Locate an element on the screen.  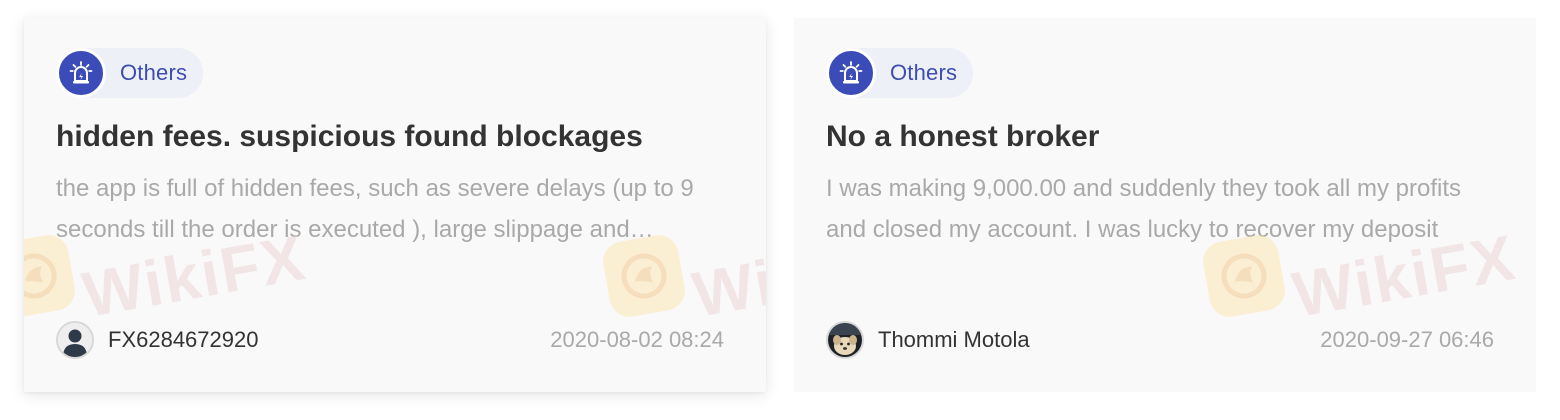
review-timestamp: 2020-09-27 06:46 is located at coordinates (1407, 339).